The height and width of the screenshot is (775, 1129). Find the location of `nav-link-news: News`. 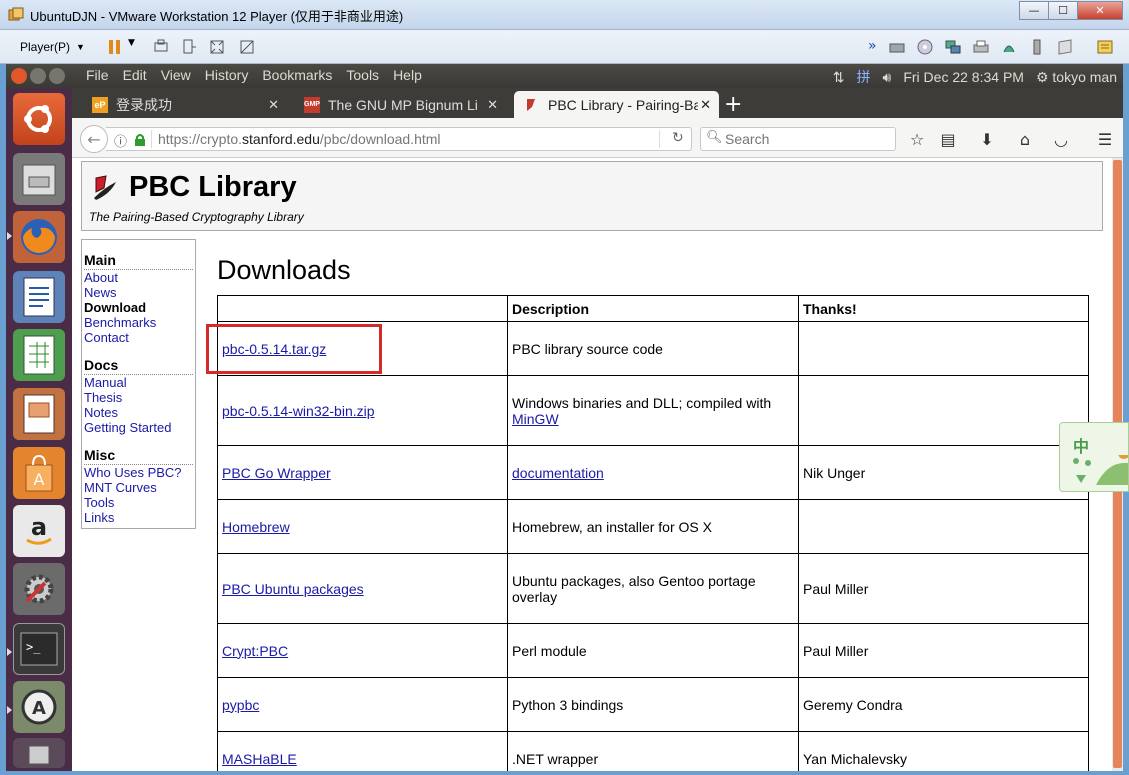

nav-link-news: News is located at coordinates (138, 292).